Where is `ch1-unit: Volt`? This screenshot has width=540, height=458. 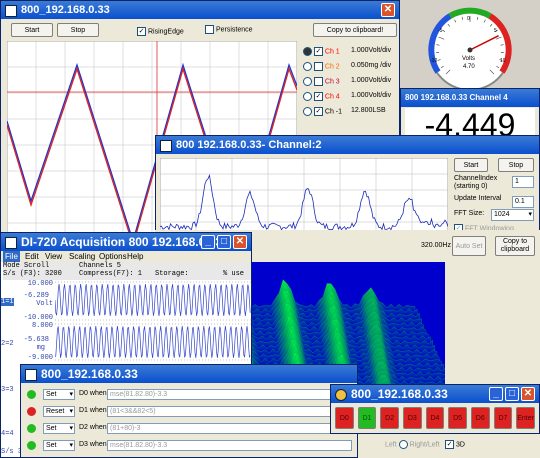 ch1-unit: Volt is located at coordinates (44, 304).